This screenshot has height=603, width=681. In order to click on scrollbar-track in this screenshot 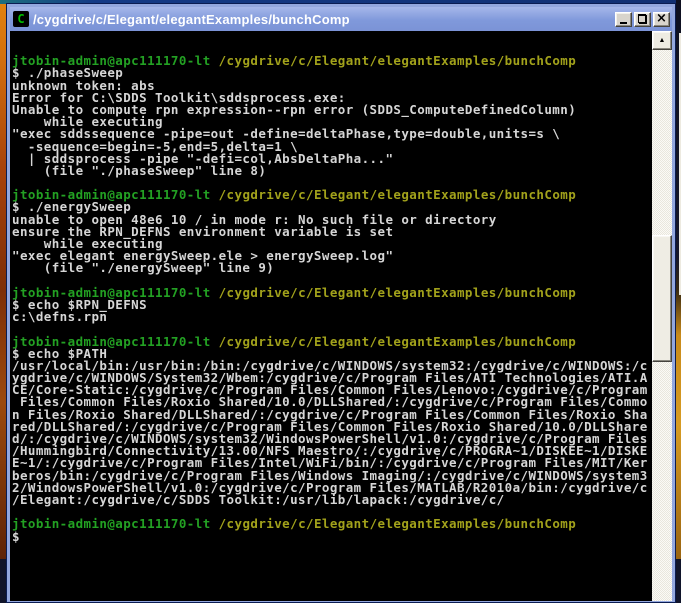, I will do `click(662, 325)`.